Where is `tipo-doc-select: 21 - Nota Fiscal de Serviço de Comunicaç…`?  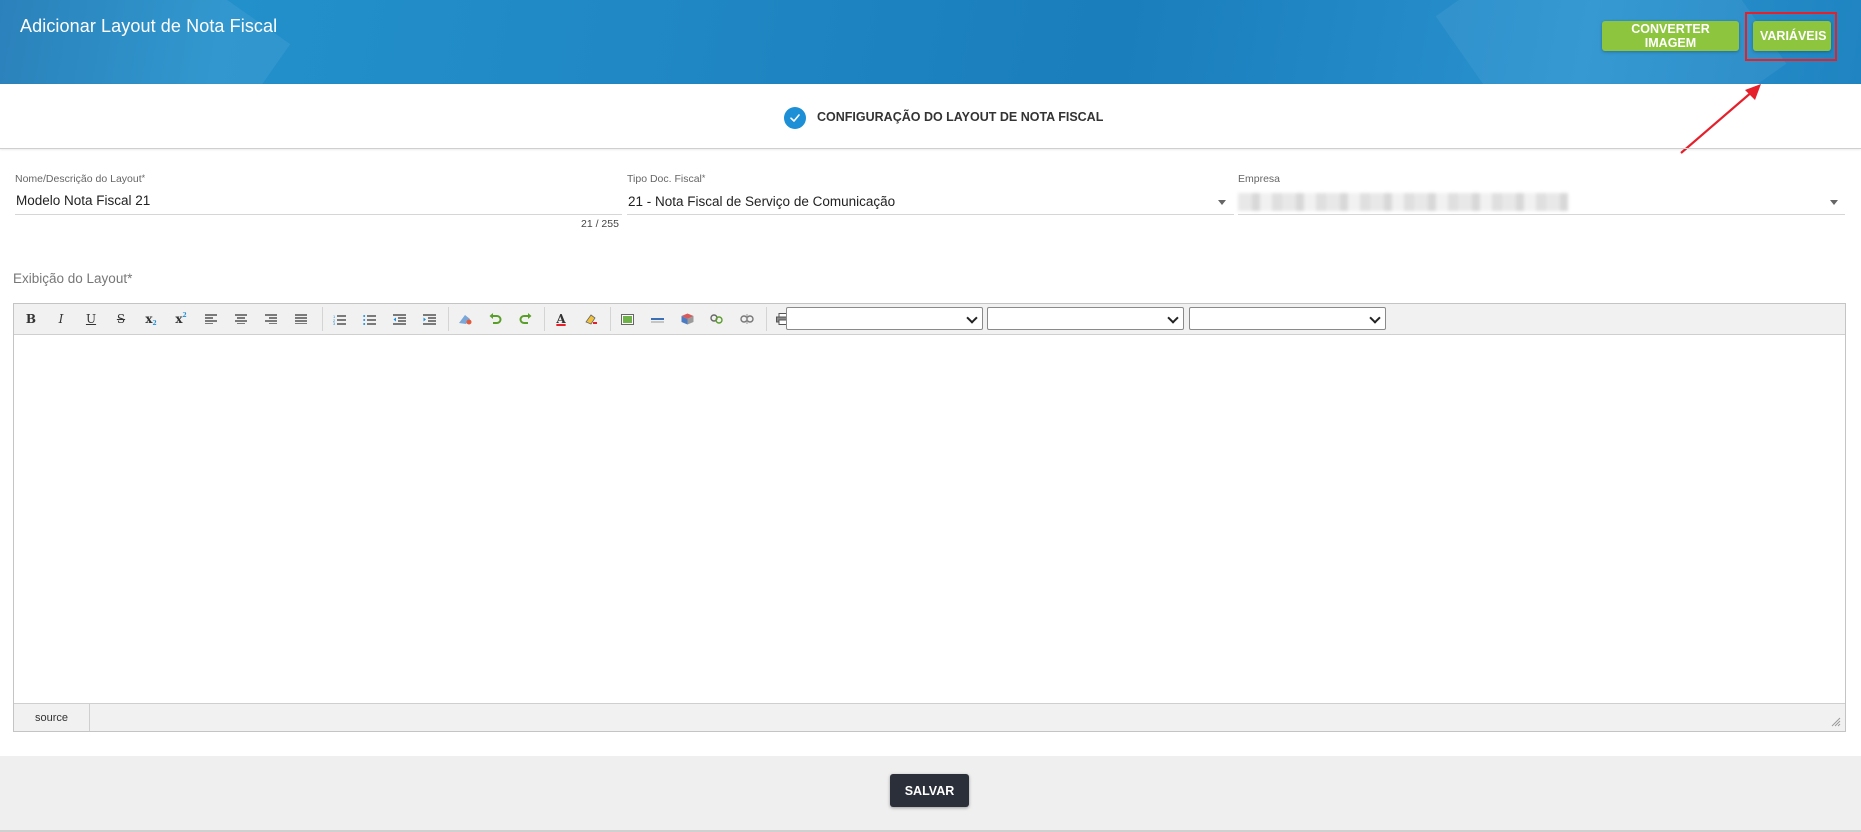
tipo-doc-select: 21 - Nota Fiscal de Serviço de Comunicaç… is located at coordinates (761, 201).